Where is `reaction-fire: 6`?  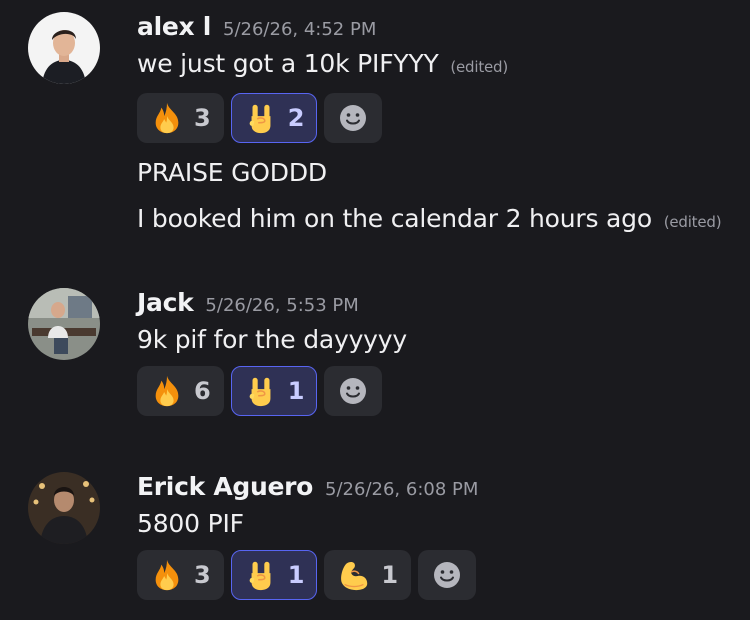
reaction-fire: 6 is located at coordinates (180, 391).